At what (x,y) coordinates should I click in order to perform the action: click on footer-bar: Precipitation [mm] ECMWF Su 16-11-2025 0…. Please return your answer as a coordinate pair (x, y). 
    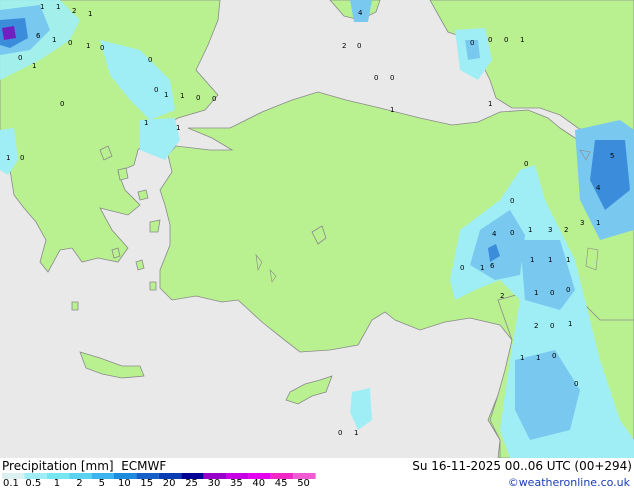
    Looking at the image, I should click on (317, 474).